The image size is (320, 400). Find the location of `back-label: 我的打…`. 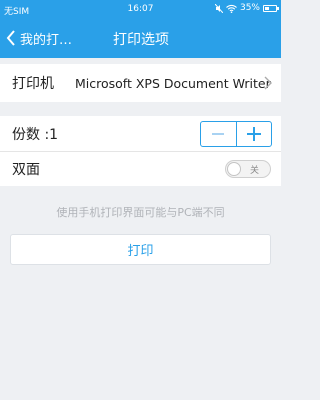

back-label: 我的打… is located at coordinates (46, 40).